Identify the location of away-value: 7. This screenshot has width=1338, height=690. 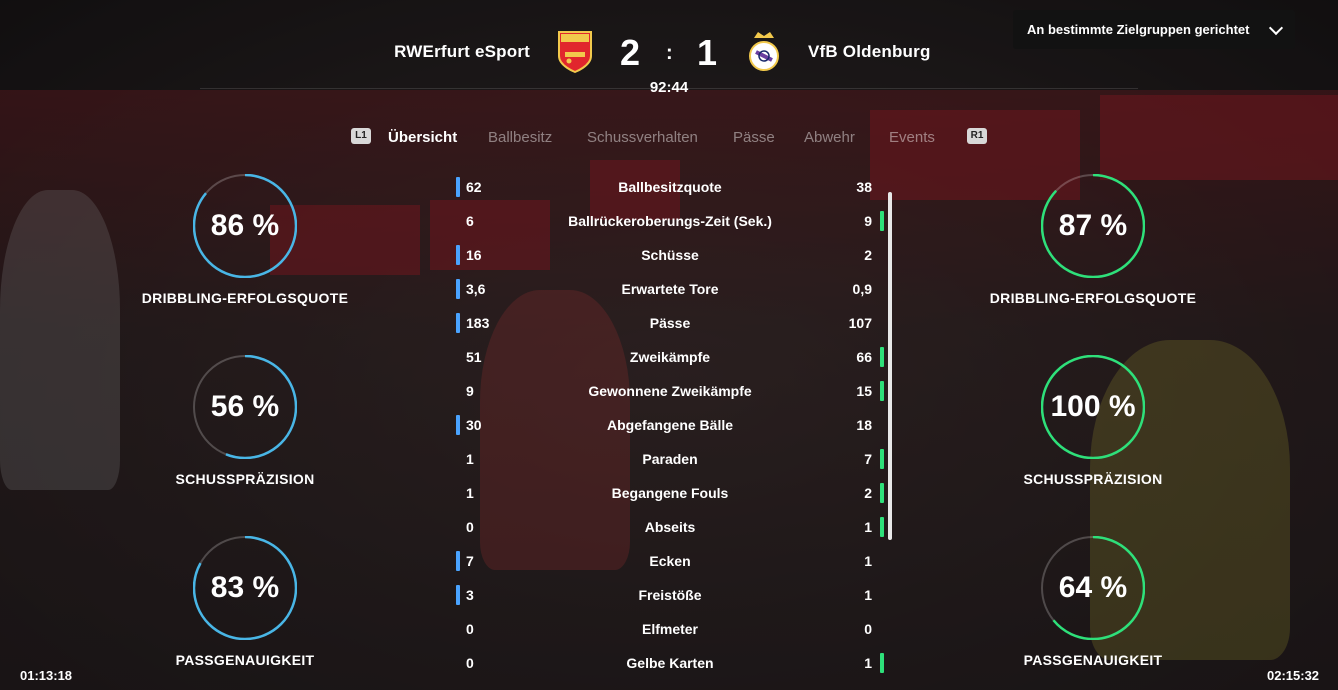
(868, 459).